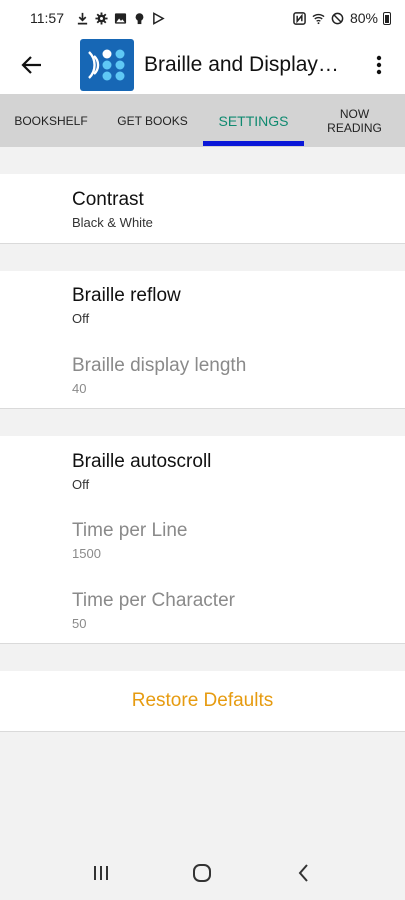  I want to click on tab-now-reading: NOW READING, so click(354, 120).